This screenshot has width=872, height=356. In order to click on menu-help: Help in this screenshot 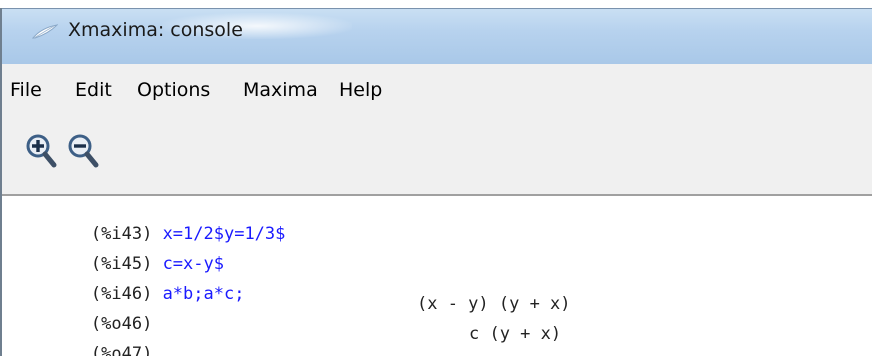, I will do `click(360, 90)`.